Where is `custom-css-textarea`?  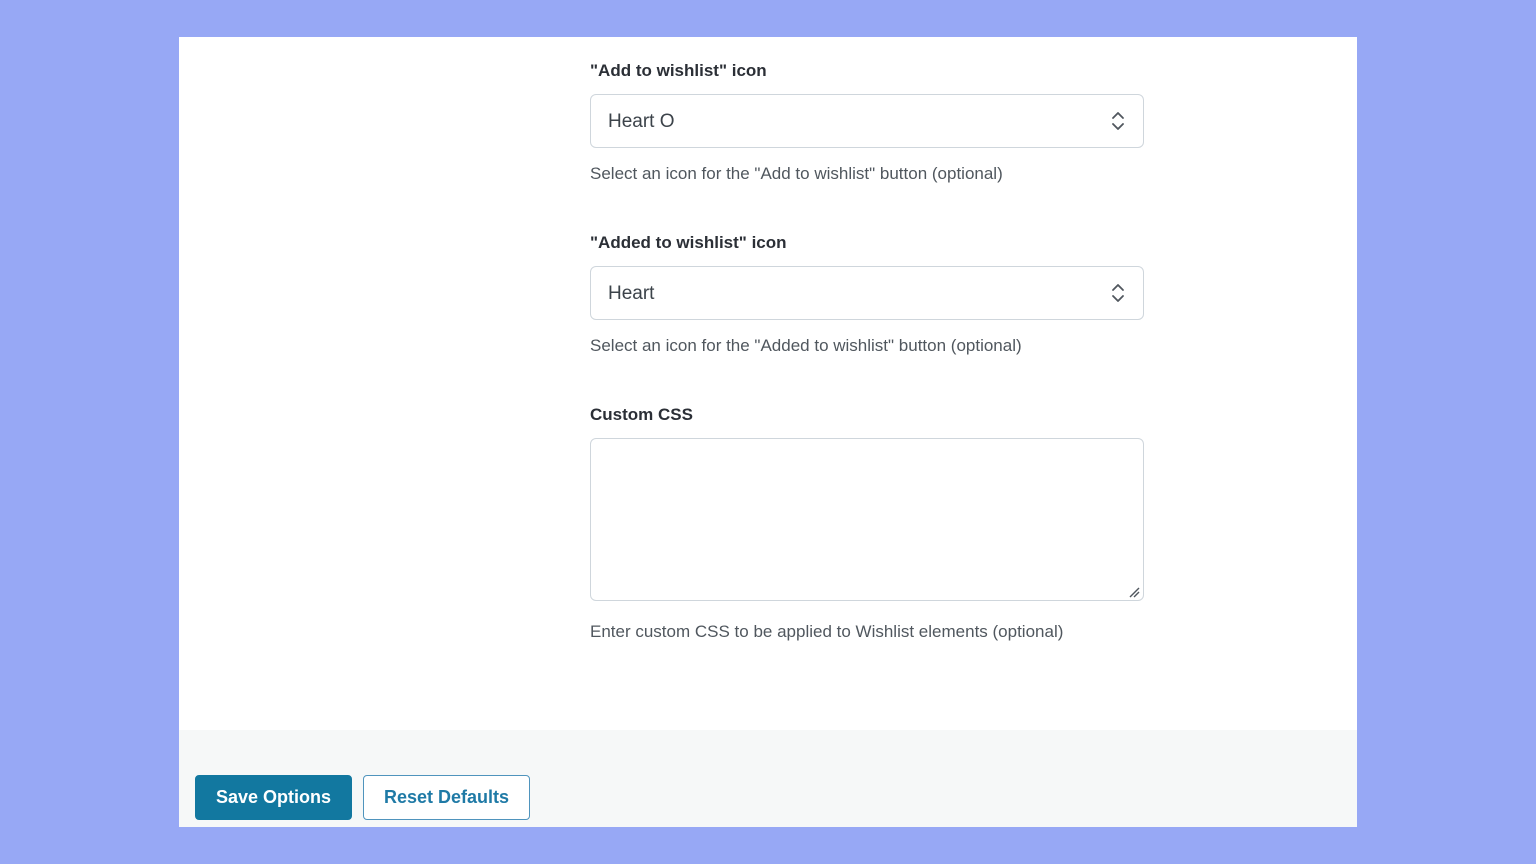
custom-css-textarea is located at coordinates (867, 519).